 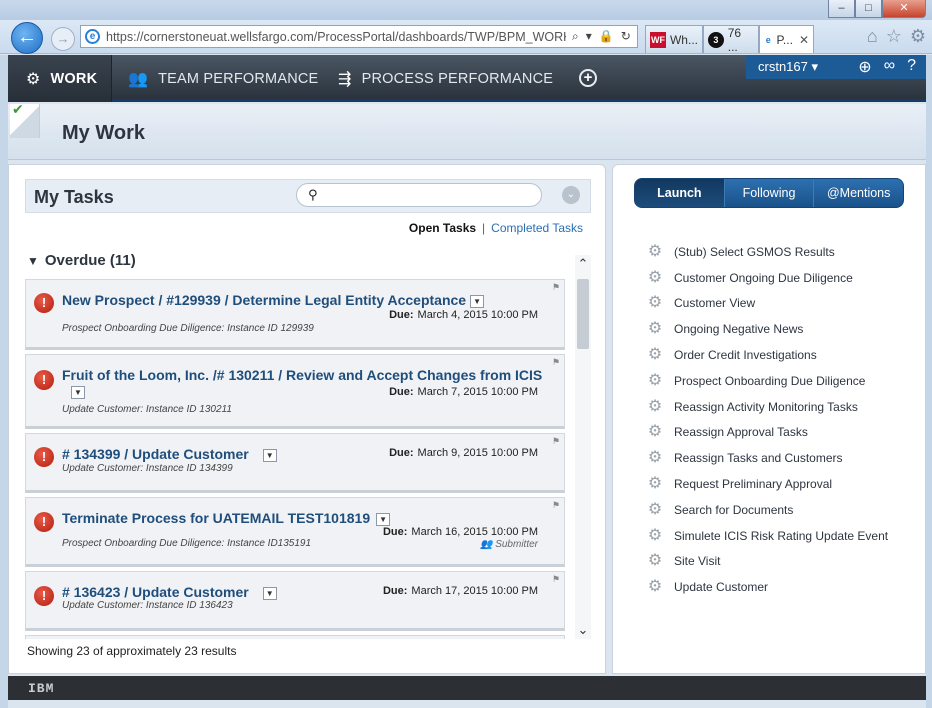 What do you see at coordinates (442, 228) in the screenshot?
I see `open-tasks-link: Open Tasks` at bounding box center [442, 228].